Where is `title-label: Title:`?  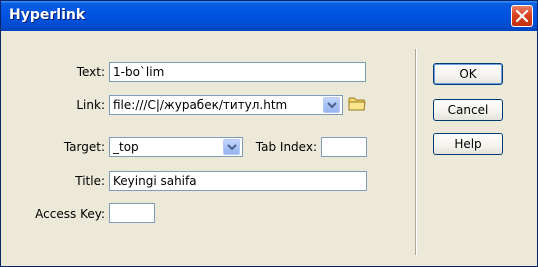 title-label: Title: is located at coordinates (90, 181).